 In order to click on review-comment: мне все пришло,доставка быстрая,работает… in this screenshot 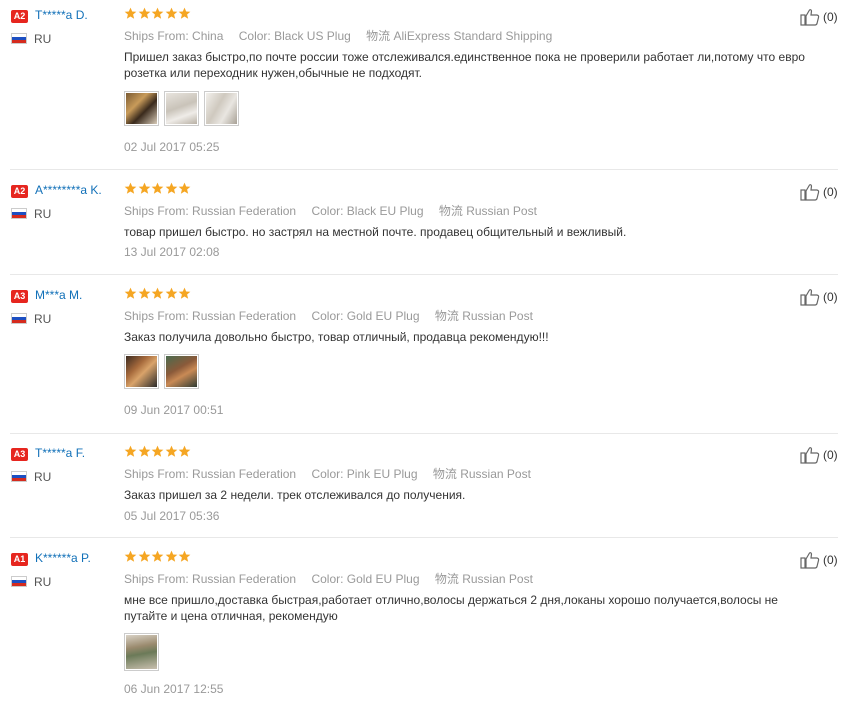, I will do `click(451, 608)`.